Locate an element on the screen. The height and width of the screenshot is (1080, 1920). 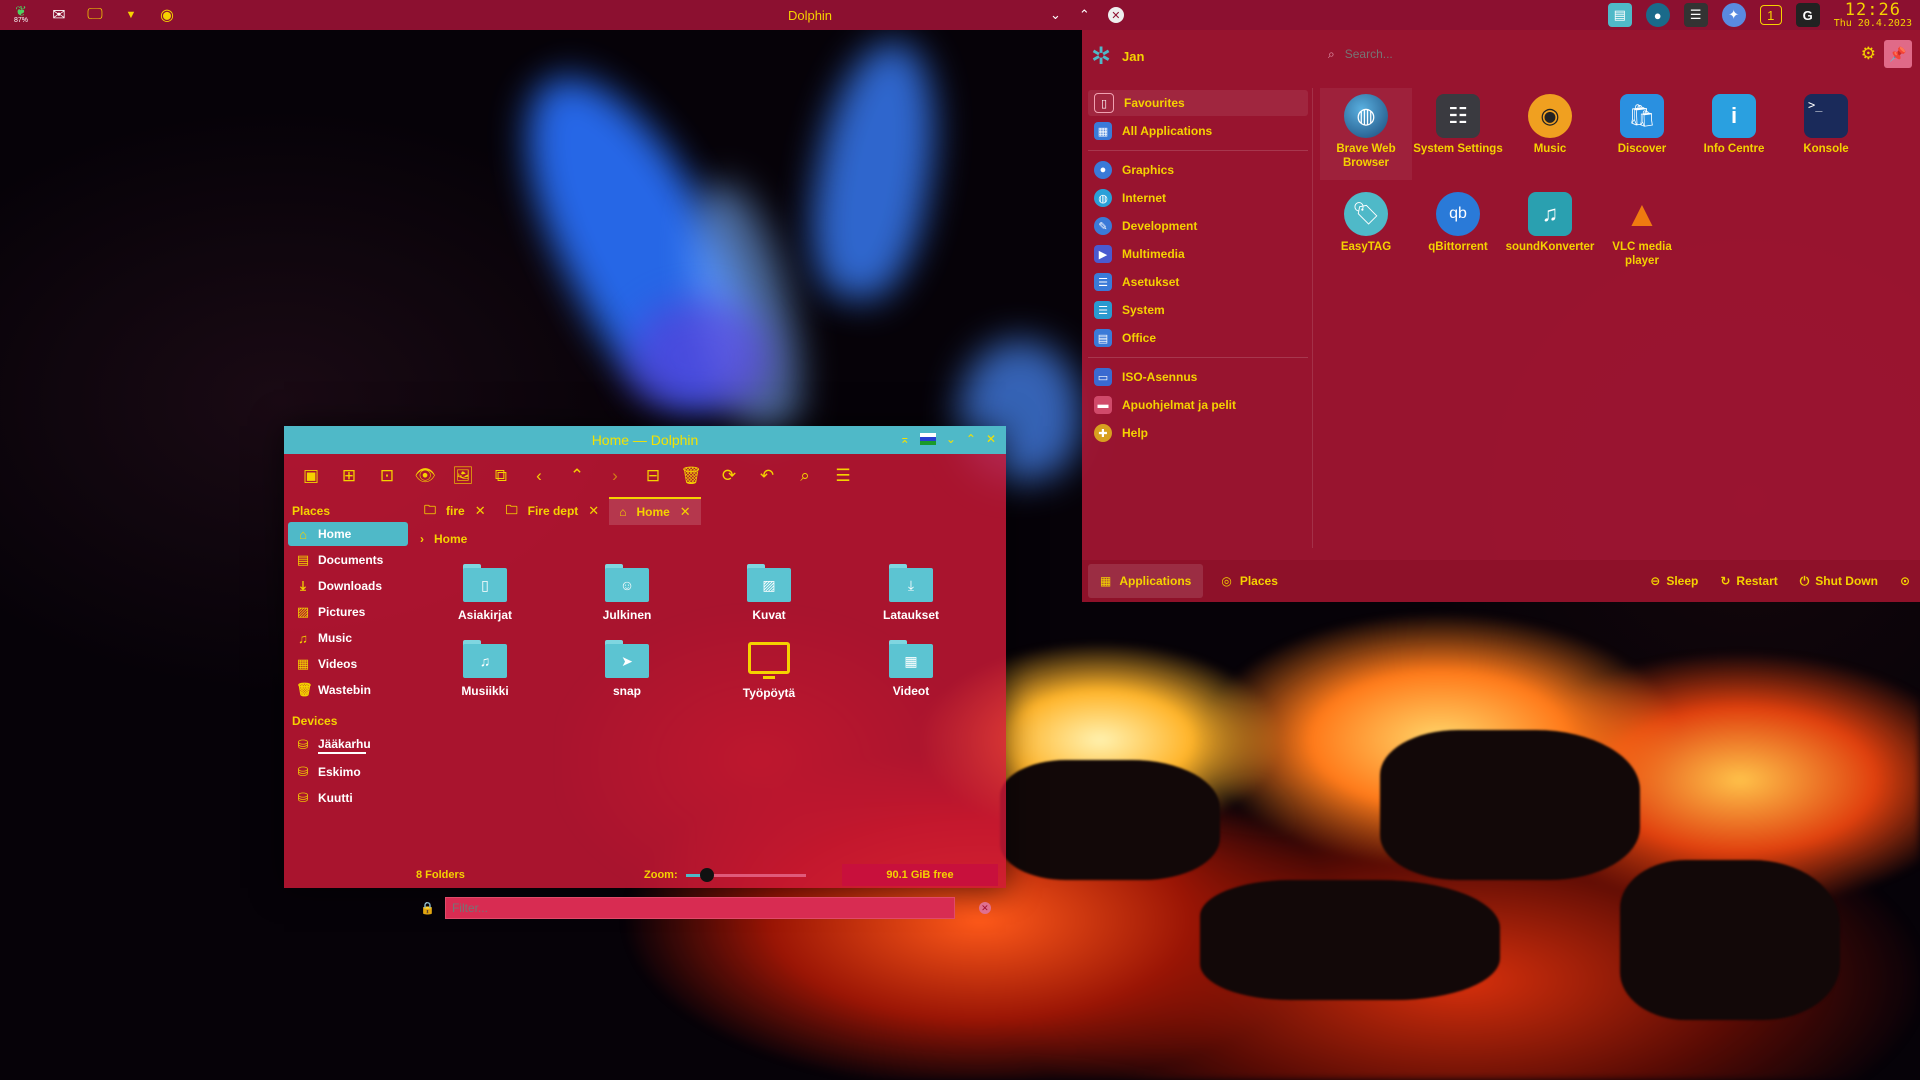
devices-item: ⛁ Eskimo is located at coordinates (348, 772).